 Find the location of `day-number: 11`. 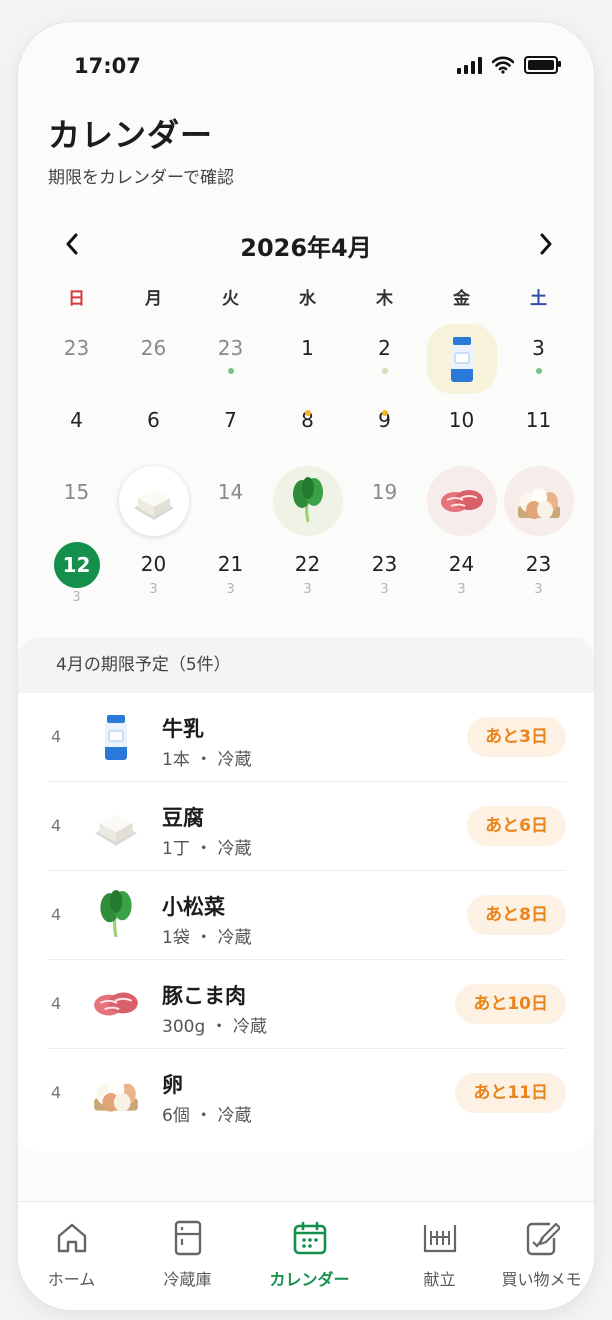

day-number: 11 is located at coordinates (538, 420).